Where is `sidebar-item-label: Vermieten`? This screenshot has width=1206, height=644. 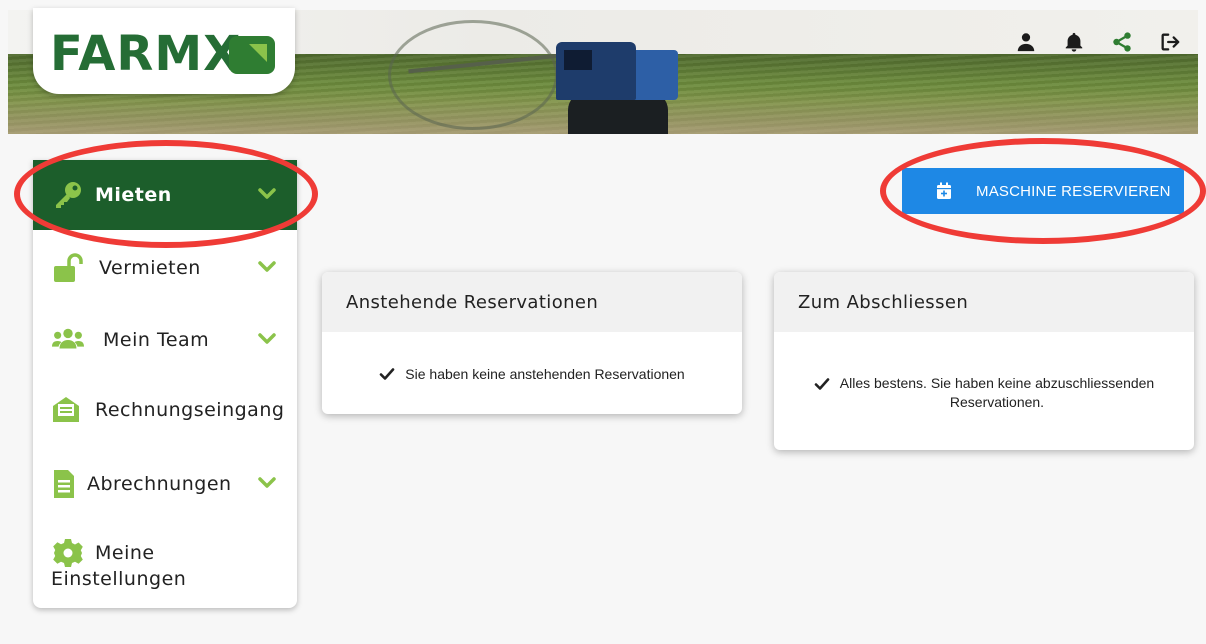 sidebar-item-label: Vermieten is located at coordinates (150, 268).